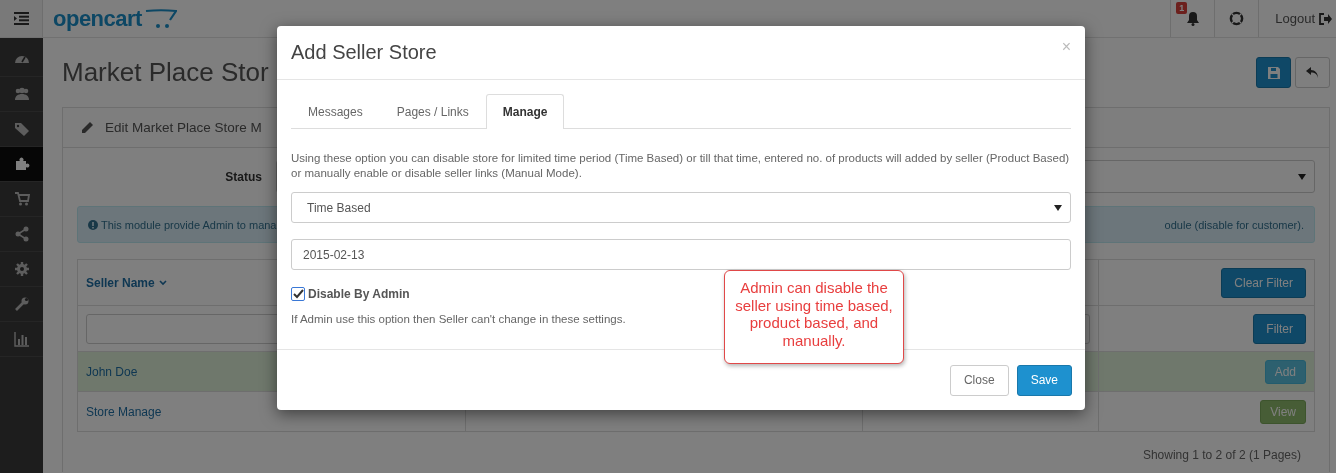 This screenshot has width=1336, height=473. I want to click on seller-link: John Doe, so click(112, 371).